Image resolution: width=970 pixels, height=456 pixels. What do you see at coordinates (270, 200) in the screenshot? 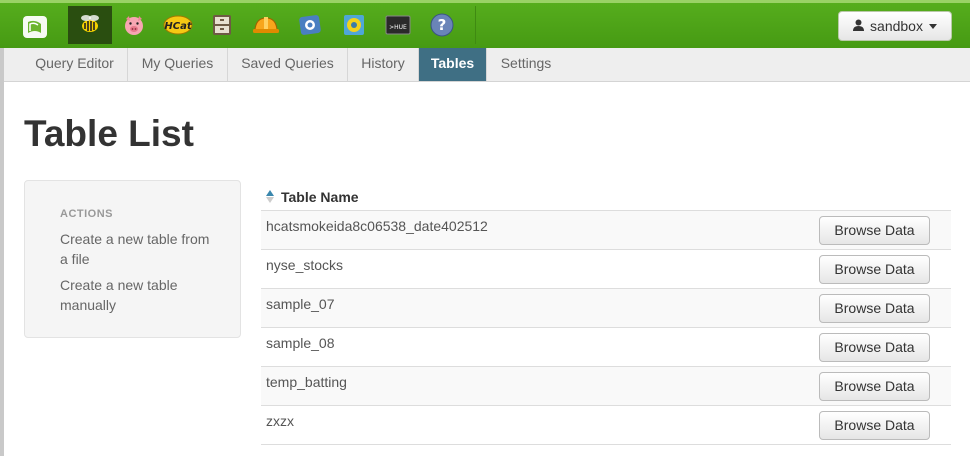
I see `sort-descending-icon` at bounding box center [270, 200].